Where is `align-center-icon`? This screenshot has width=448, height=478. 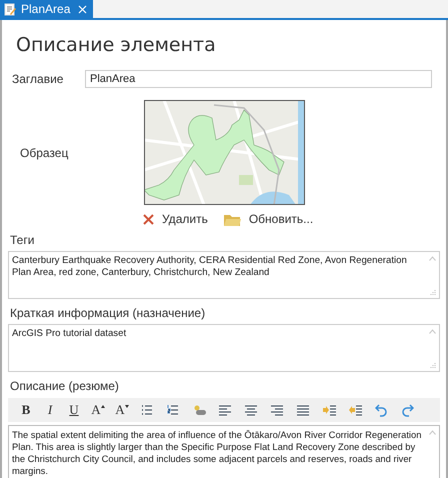 align-center-icon is located at coordinates (251, 410).